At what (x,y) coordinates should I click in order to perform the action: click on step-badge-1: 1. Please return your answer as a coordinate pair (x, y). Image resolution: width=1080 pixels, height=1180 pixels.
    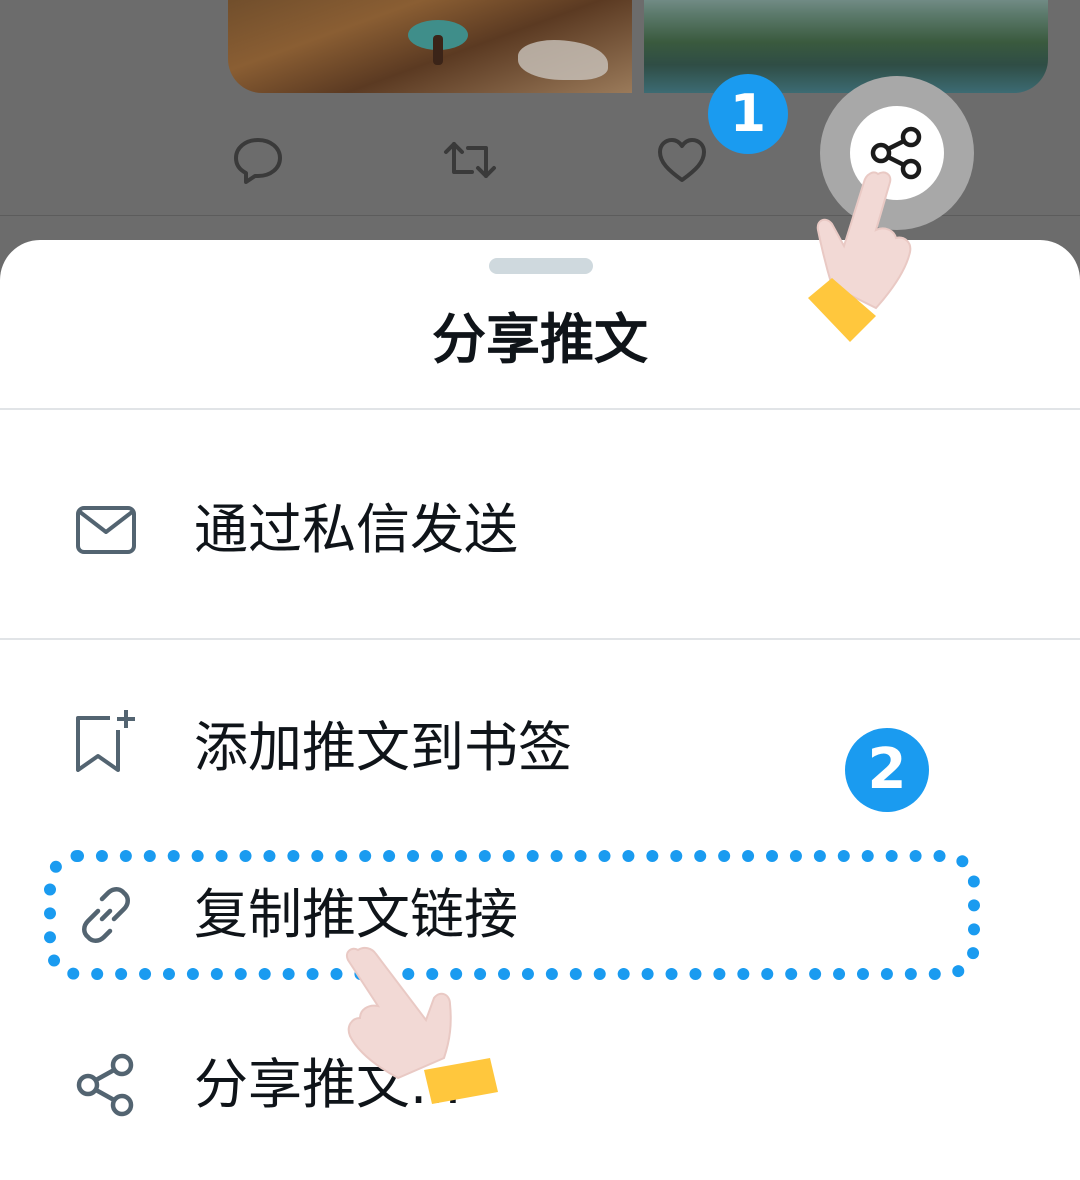
    Looking at the image, I should click on (748, 114).